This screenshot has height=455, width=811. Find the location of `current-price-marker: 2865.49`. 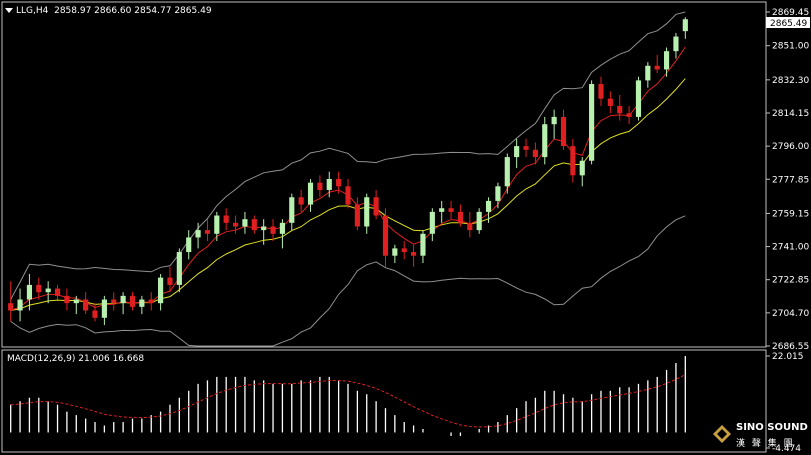

current-price-marker: 2865.49 is located at coordinates (788, 23).